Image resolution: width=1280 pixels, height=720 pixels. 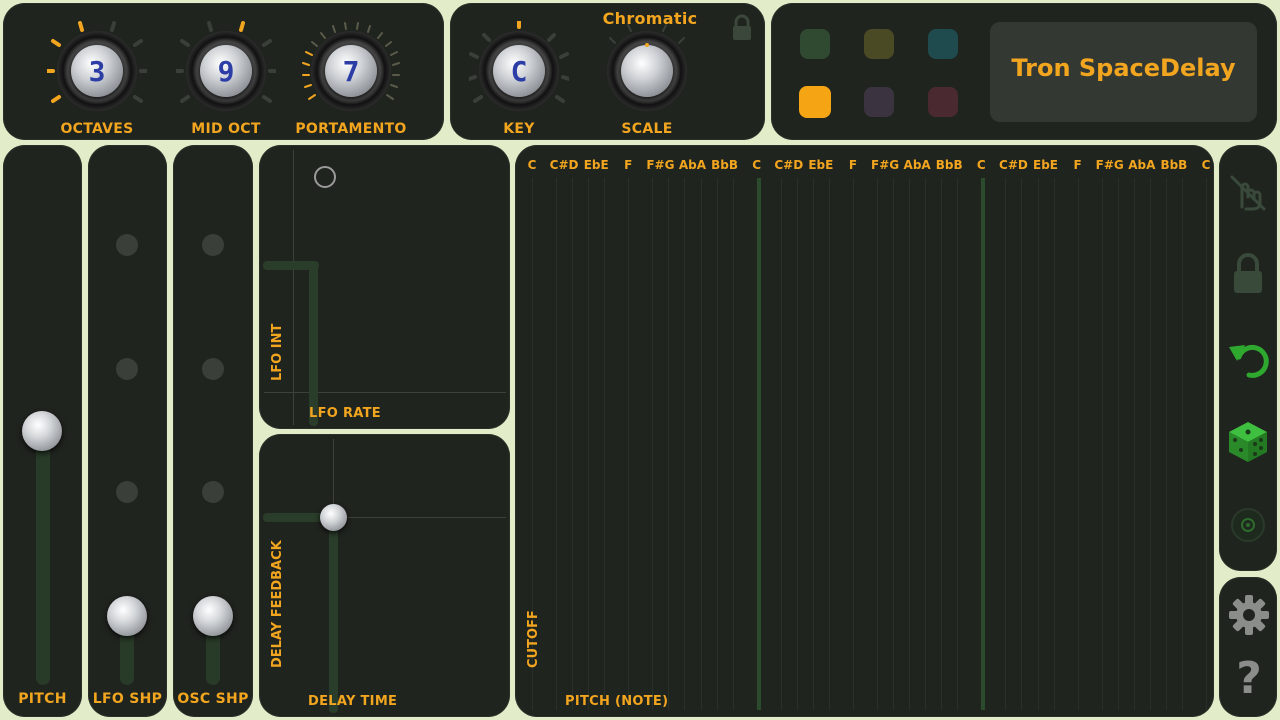 I want to click on help-icon: ?, so click(x=1249, y=679).